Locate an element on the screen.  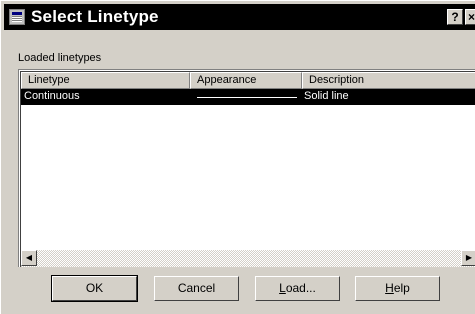
column-header-appearance: Appearance is located at coordinates (246, 80).